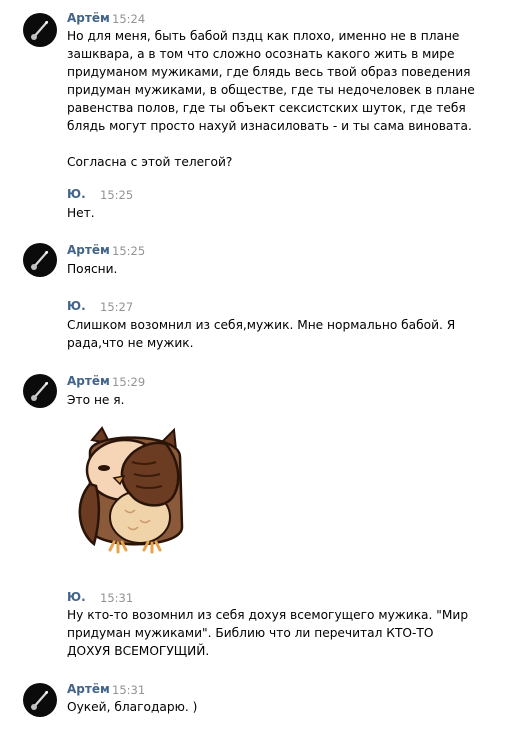  What do you see at coordinates (81, 213) in the screenshot?
I see `message-line: Нет.` at bounding box center [81, 213].